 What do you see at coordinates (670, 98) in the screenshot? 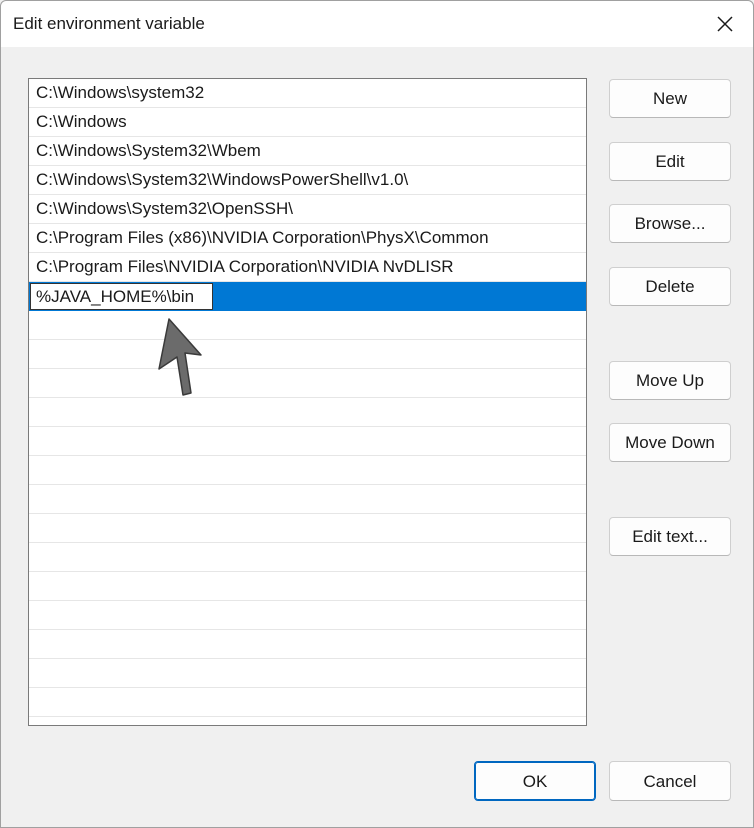
I see `new-button: New` at bounding box center [670, 98].